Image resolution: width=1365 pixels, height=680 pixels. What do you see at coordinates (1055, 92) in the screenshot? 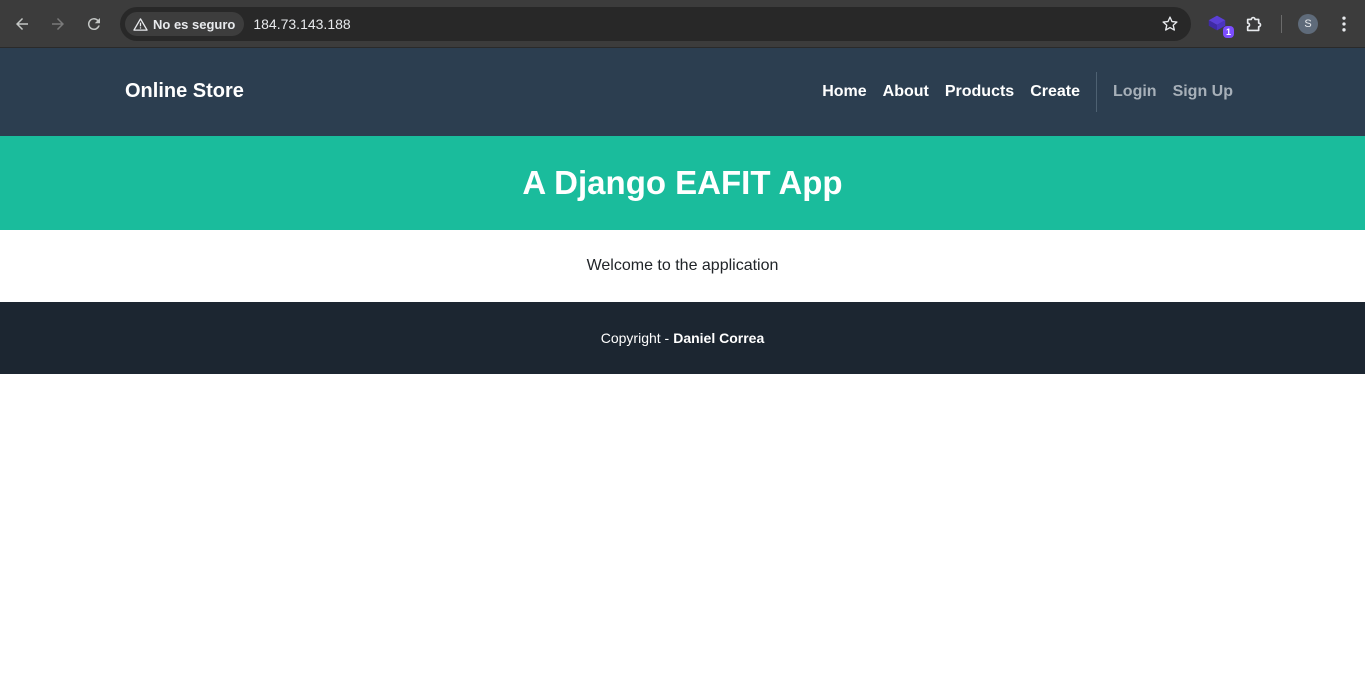
I see `nav-create: Create` at bounding box center [1055, 92].